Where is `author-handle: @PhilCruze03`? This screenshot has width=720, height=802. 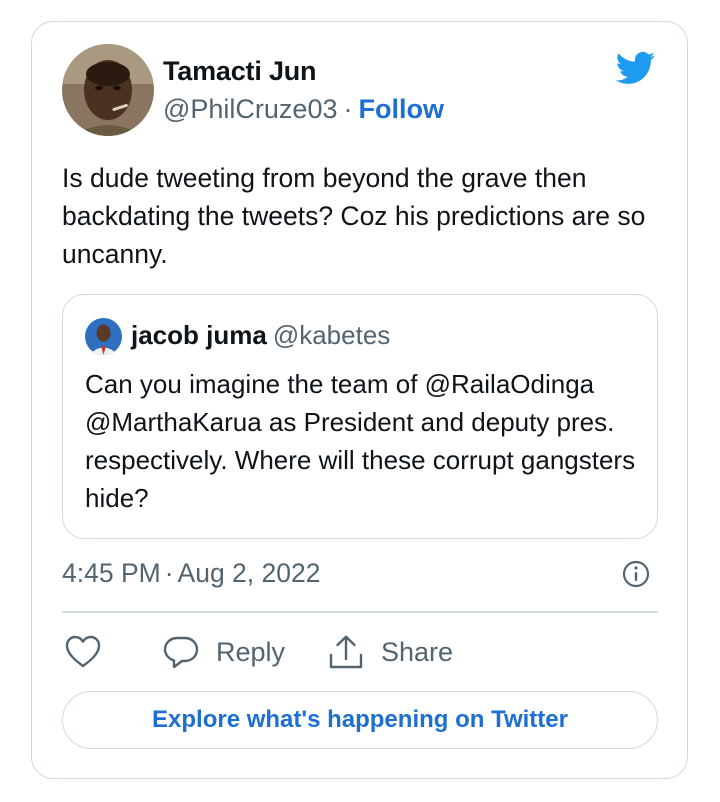
author-handle: @PhilCruze03 is located at coordinates (250, 109).